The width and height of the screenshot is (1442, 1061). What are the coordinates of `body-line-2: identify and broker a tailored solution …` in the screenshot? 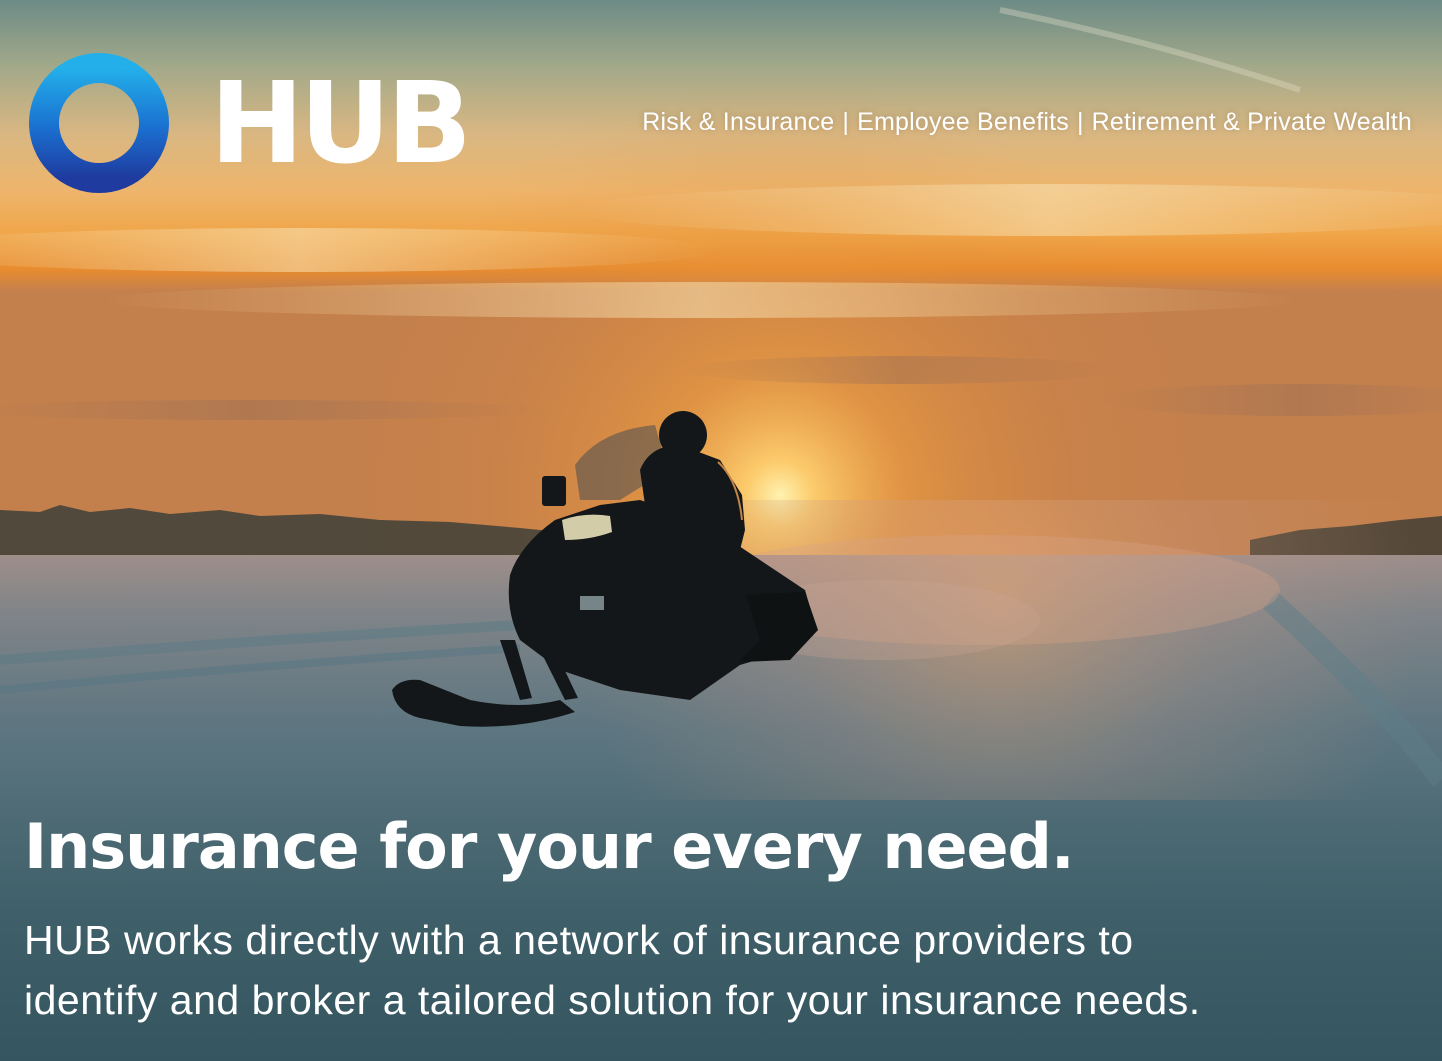 It's located at (612, 1000).